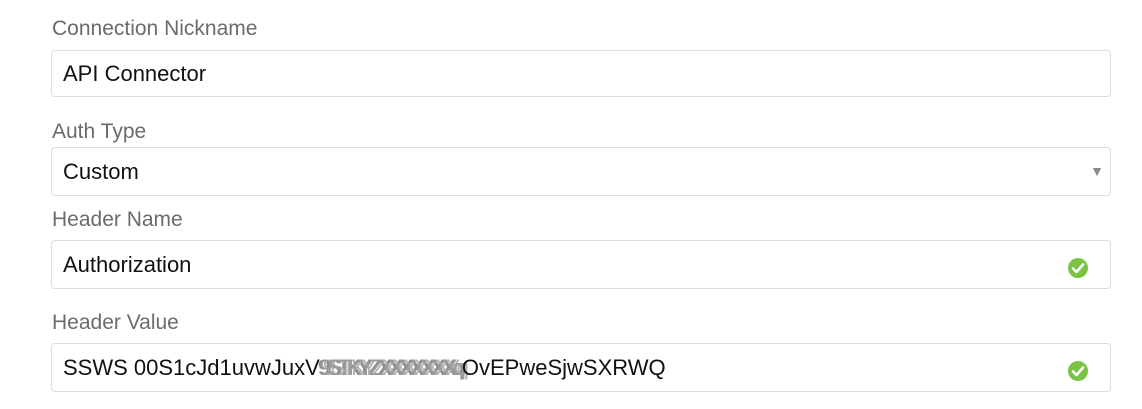  What do you see at coordinates (117, 219) in the screenshot?
I see `header-name-label: Header Name` at bounding box center [117, 219].